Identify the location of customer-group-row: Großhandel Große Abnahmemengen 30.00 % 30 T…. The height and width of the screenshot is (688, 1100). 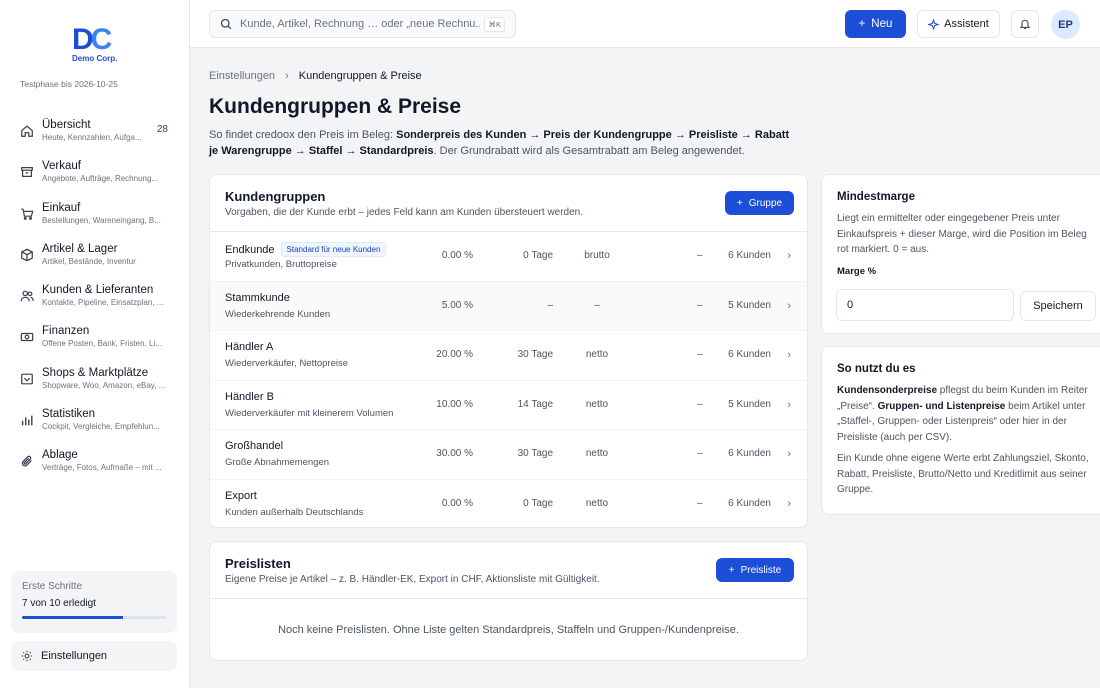
(508, 455).